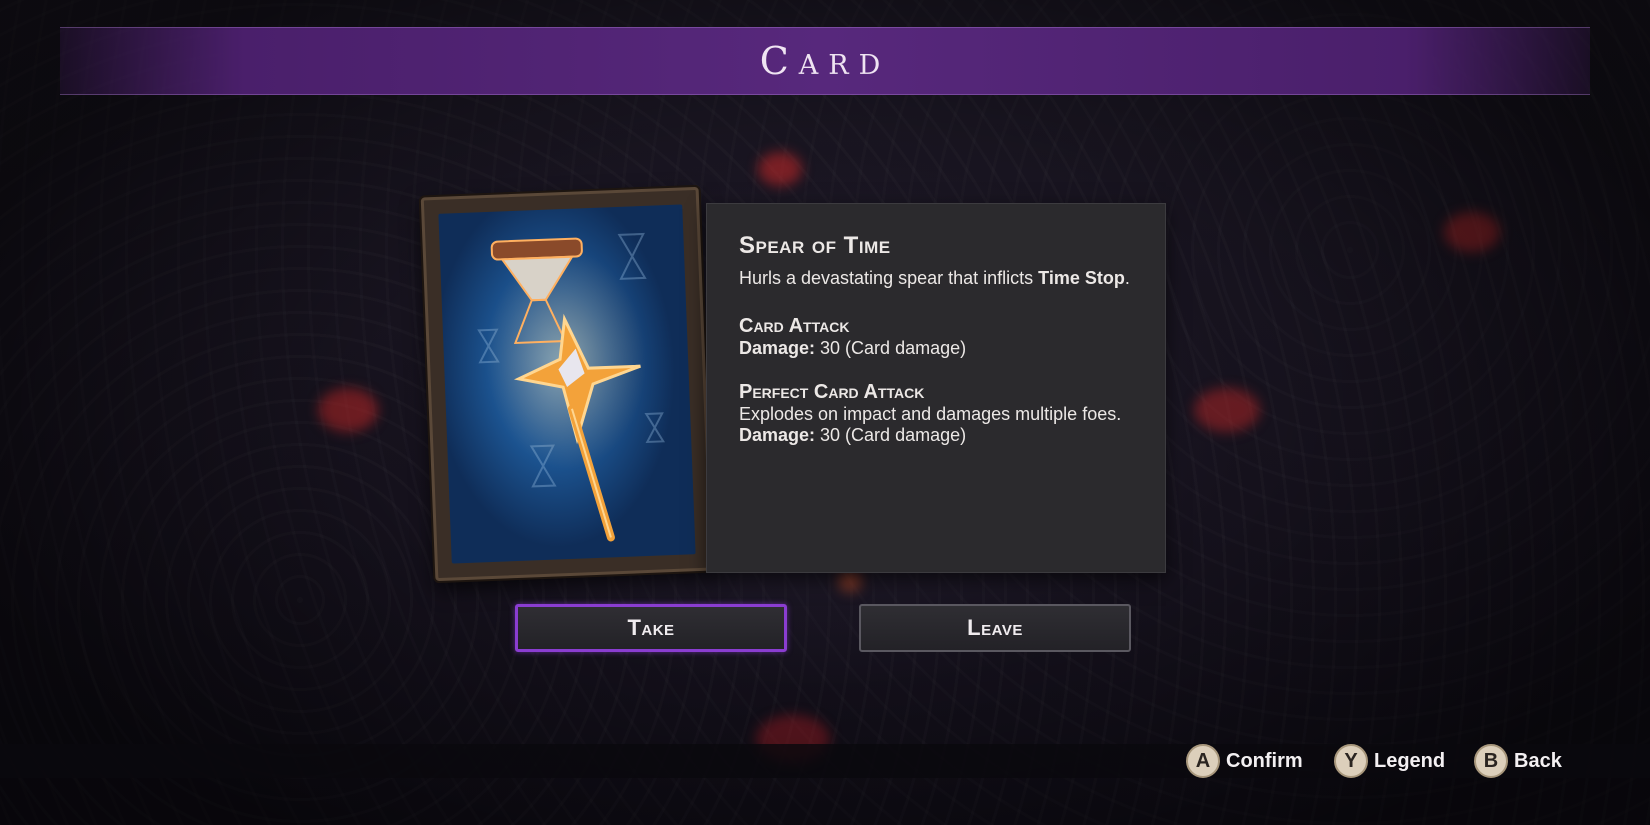 This screenshot has height=825, width=1650. Describe the element at coordinates (1081, 278) in the screenshot. I see `status-keyword: Time Stop` at that location.